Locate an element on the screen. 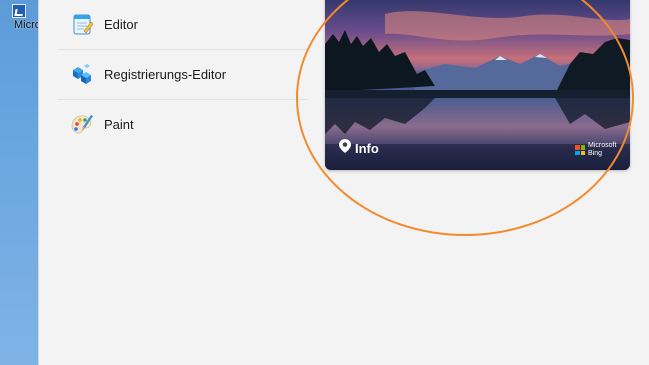 The width and height of the screenshot is (649, 365). app-label: Registrierungs-Editor is located at coordinates (165, 74).